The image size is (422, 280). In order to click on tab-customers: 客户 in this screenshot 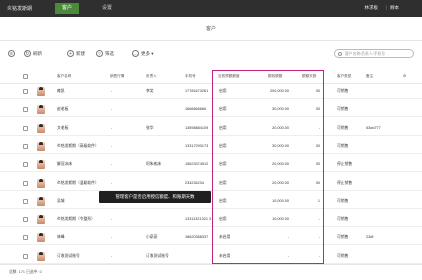, I will do `click(67, 8)`.